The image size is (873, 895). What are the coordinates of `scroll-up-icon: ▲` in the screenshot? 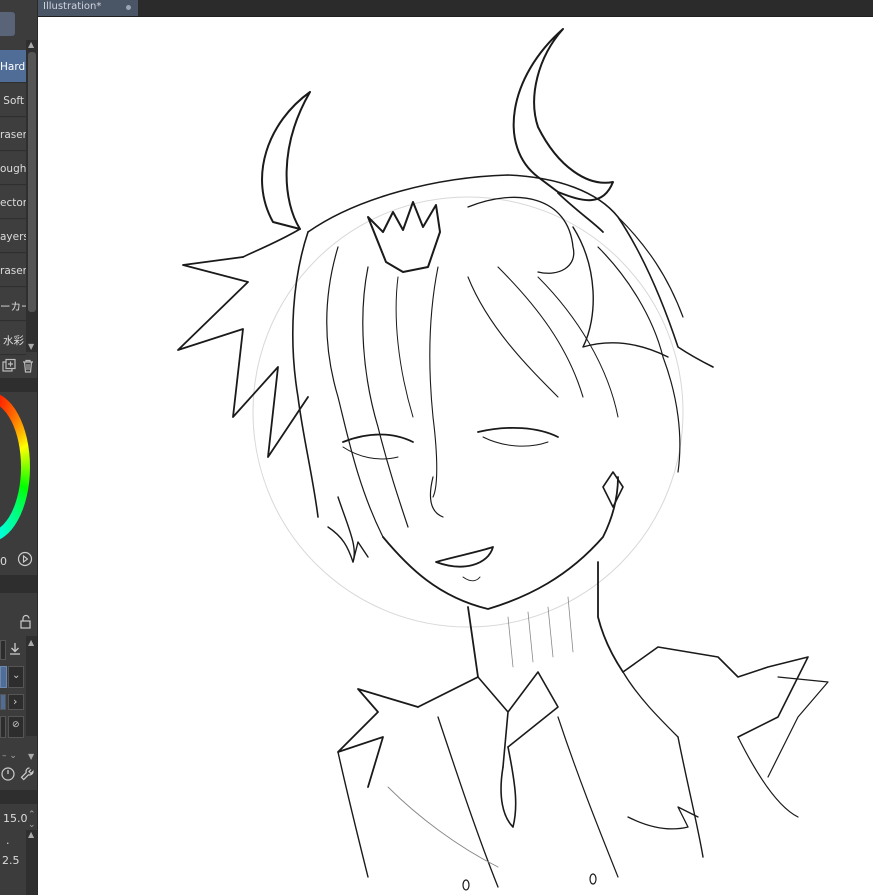 It's located at (31, 44).